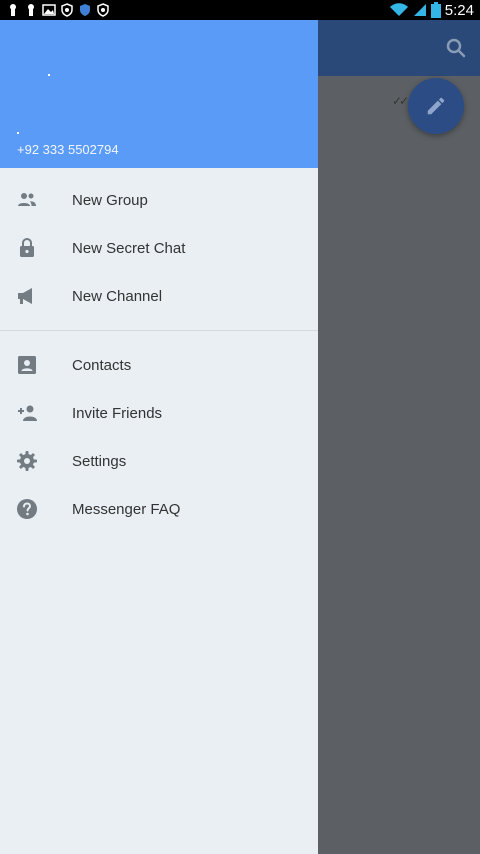 The width and height of the screenshot is (480, 854). What do you see at coordinates (159, 365) in the screenshot?
I see `menu-item-contacts: Contacts` at bounding box center [159, 365].